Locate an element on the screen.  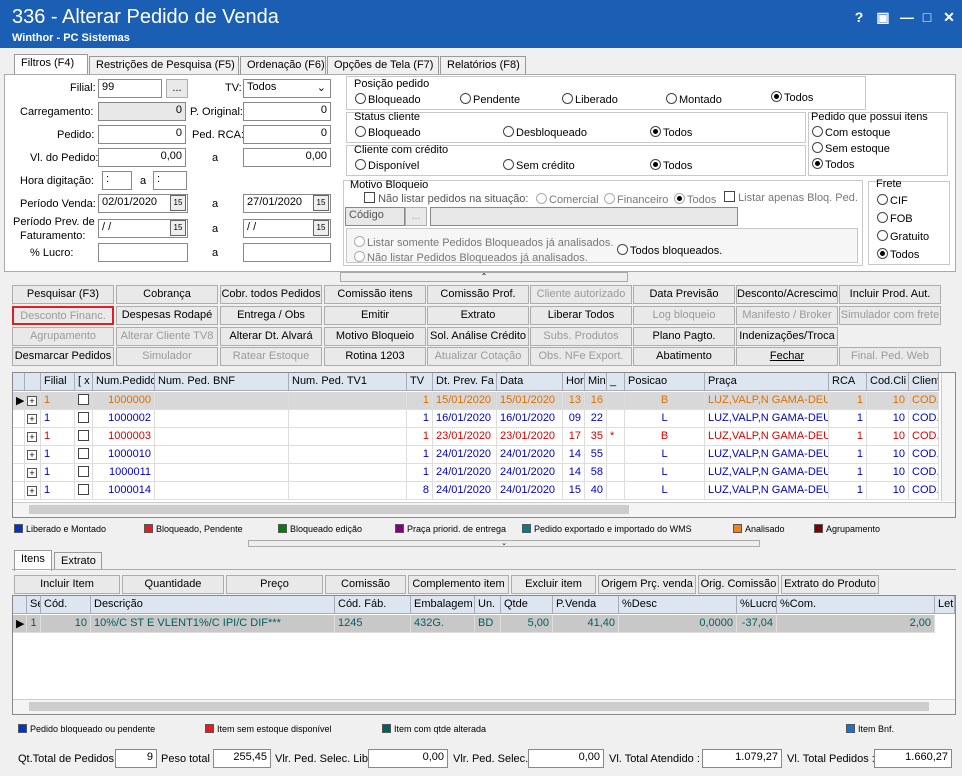
splitter-handle: ⌃ is located at coordinates (484, 277).